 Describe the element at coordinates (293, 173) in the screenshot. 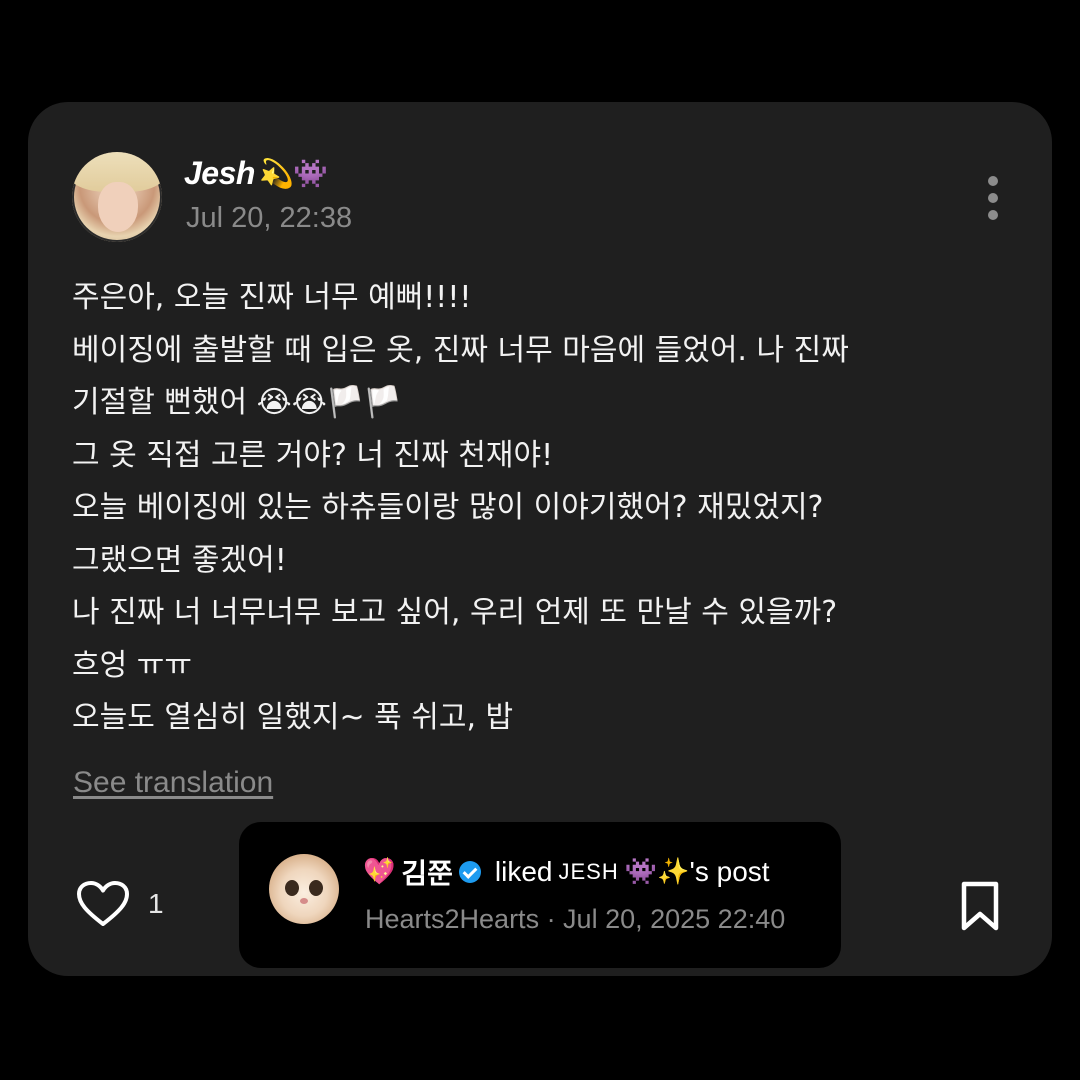

I see `author-name-emojis: 💫👾` at that location.